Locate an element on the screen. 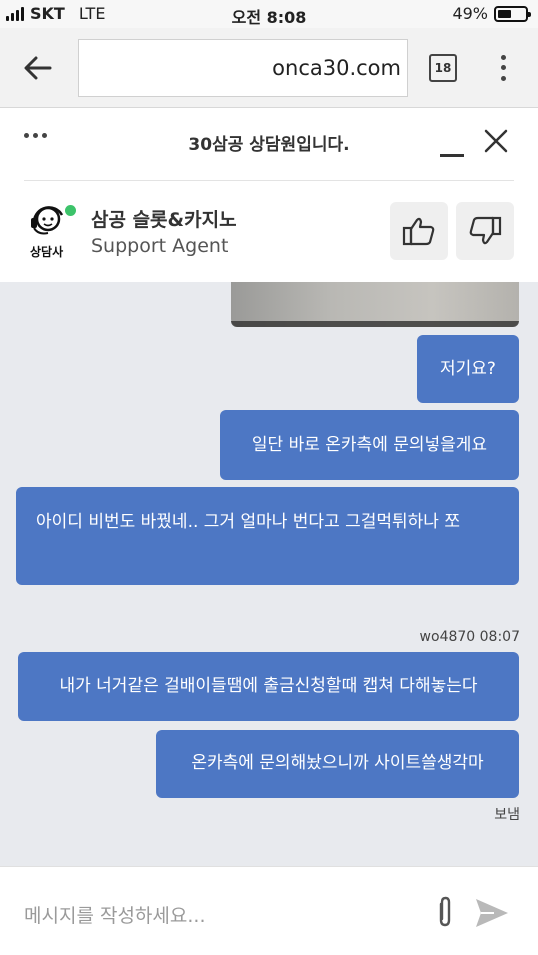 The width and height of the screenshot is (538, 955). sent-status: 보냄 is located at coordinates (507, 815).